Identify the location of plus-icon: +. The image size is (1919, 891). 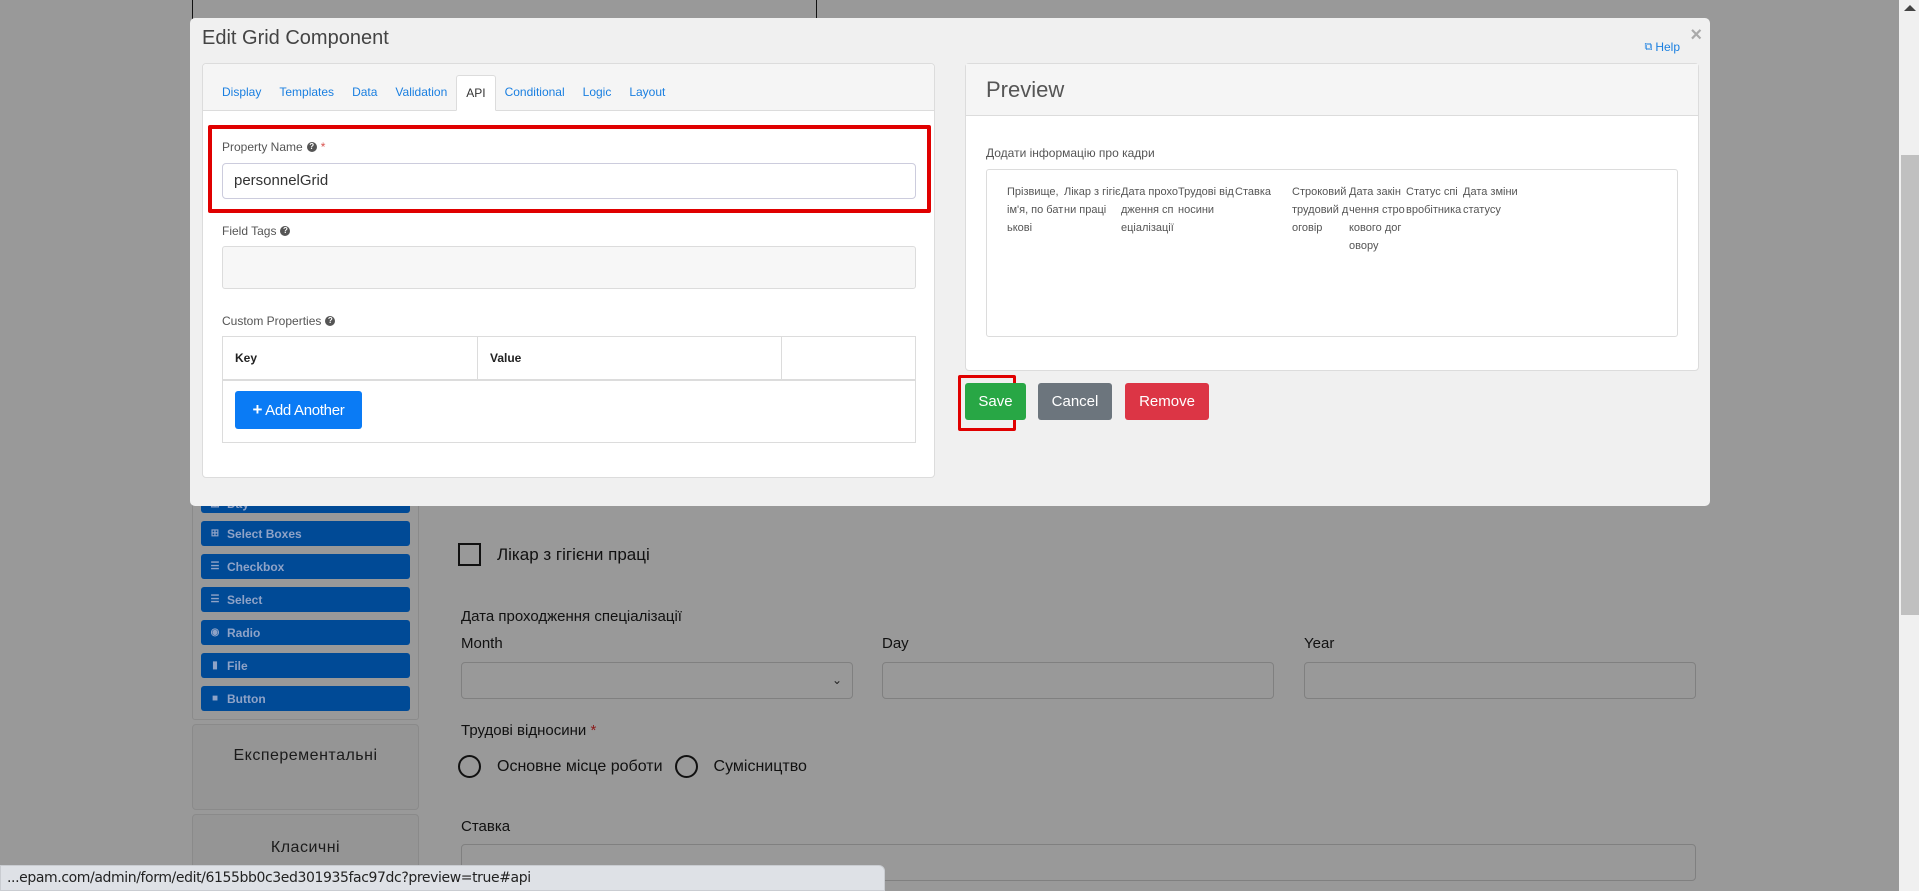
(257, 409).